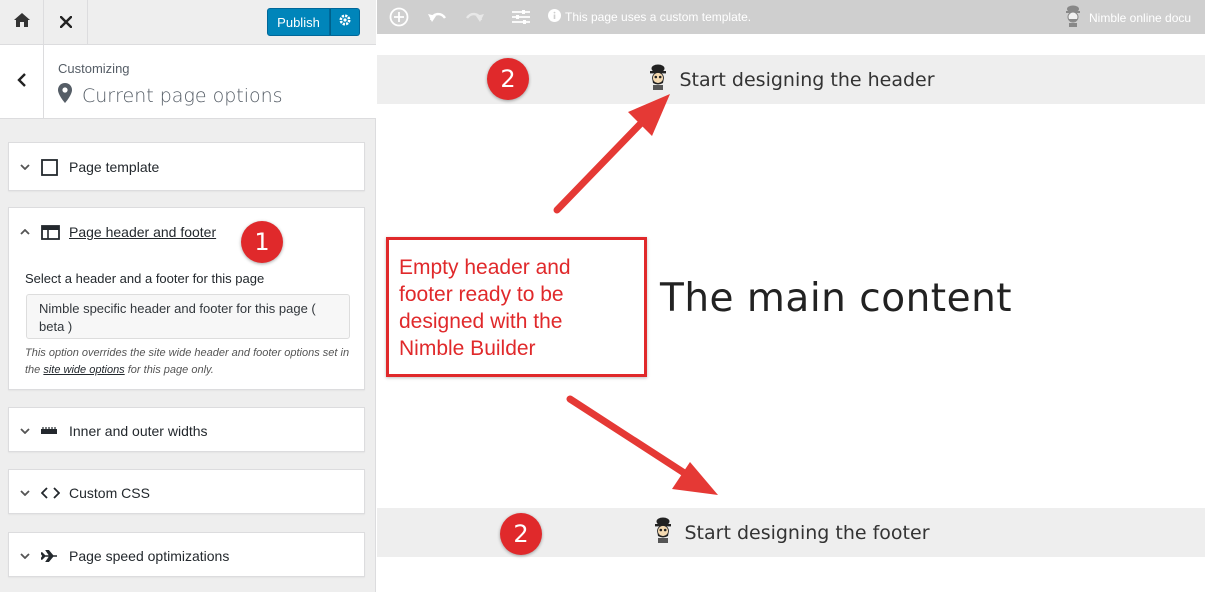 Image resolution: width=1205 pixels, height=592 pixels. What do you see at coordinates (94, 68) in the screenshot?
I see `section-subtitle: Customizing` at bounding box center [94, 68].